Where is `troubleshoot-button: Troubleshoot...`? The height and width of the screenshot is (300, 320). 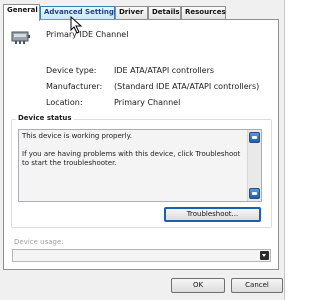 troubleshoot-button: Troubleshoot... is located at coordinates (212, 214).